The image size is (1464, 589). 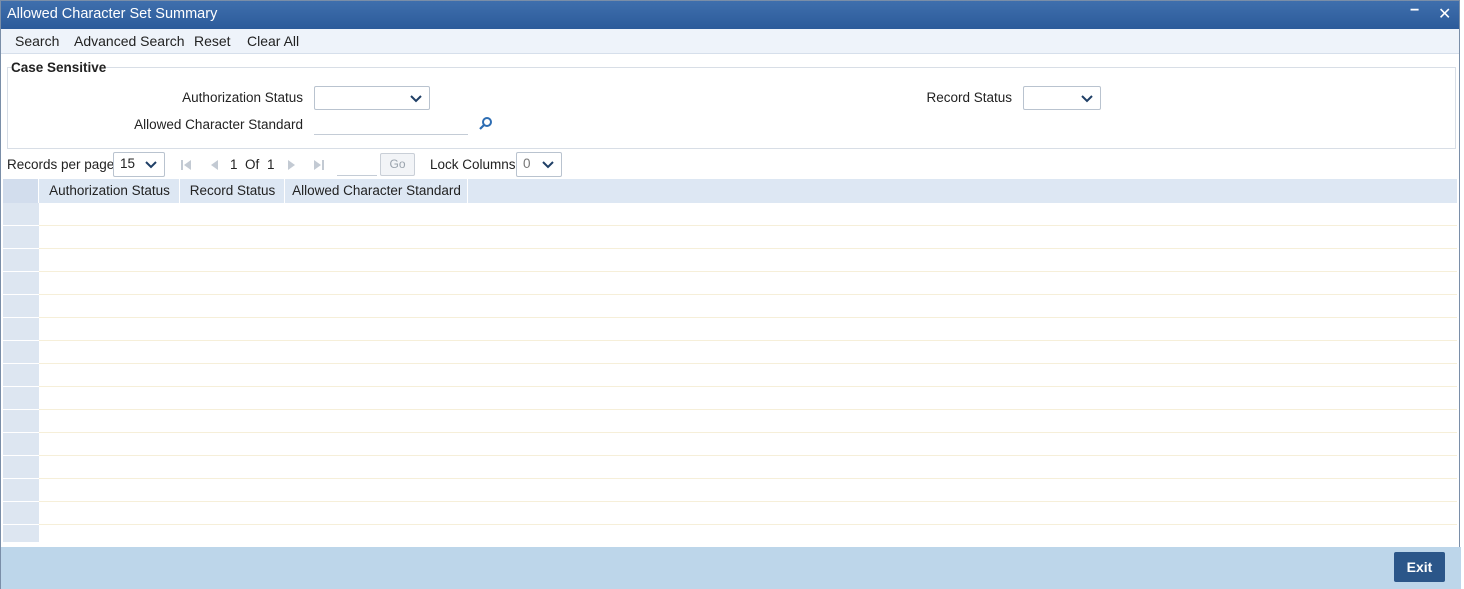 I want to click on allowed-character-standard-input, so click(x=391, y=124).